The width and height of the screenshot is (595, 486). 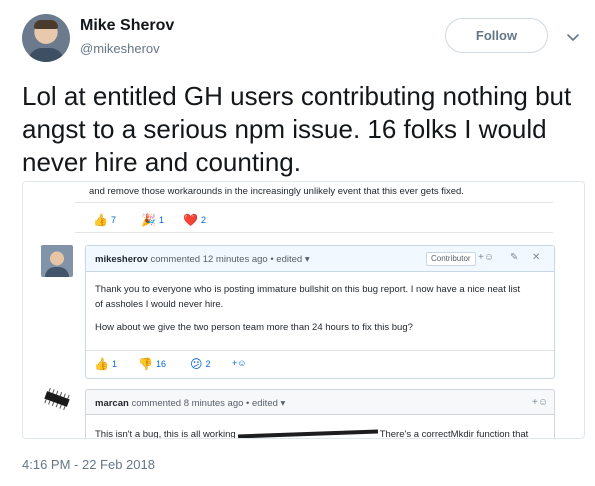 I want to click on author-avatar, so click(x=46, y=38).